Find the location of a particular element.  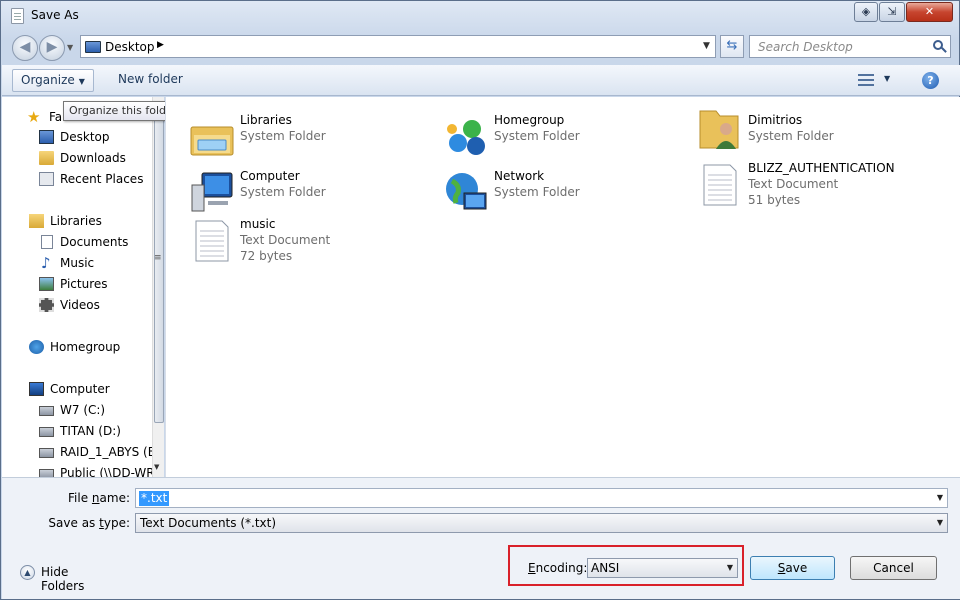

minimize-button: ⇲ is located at coordinates (892, 12).